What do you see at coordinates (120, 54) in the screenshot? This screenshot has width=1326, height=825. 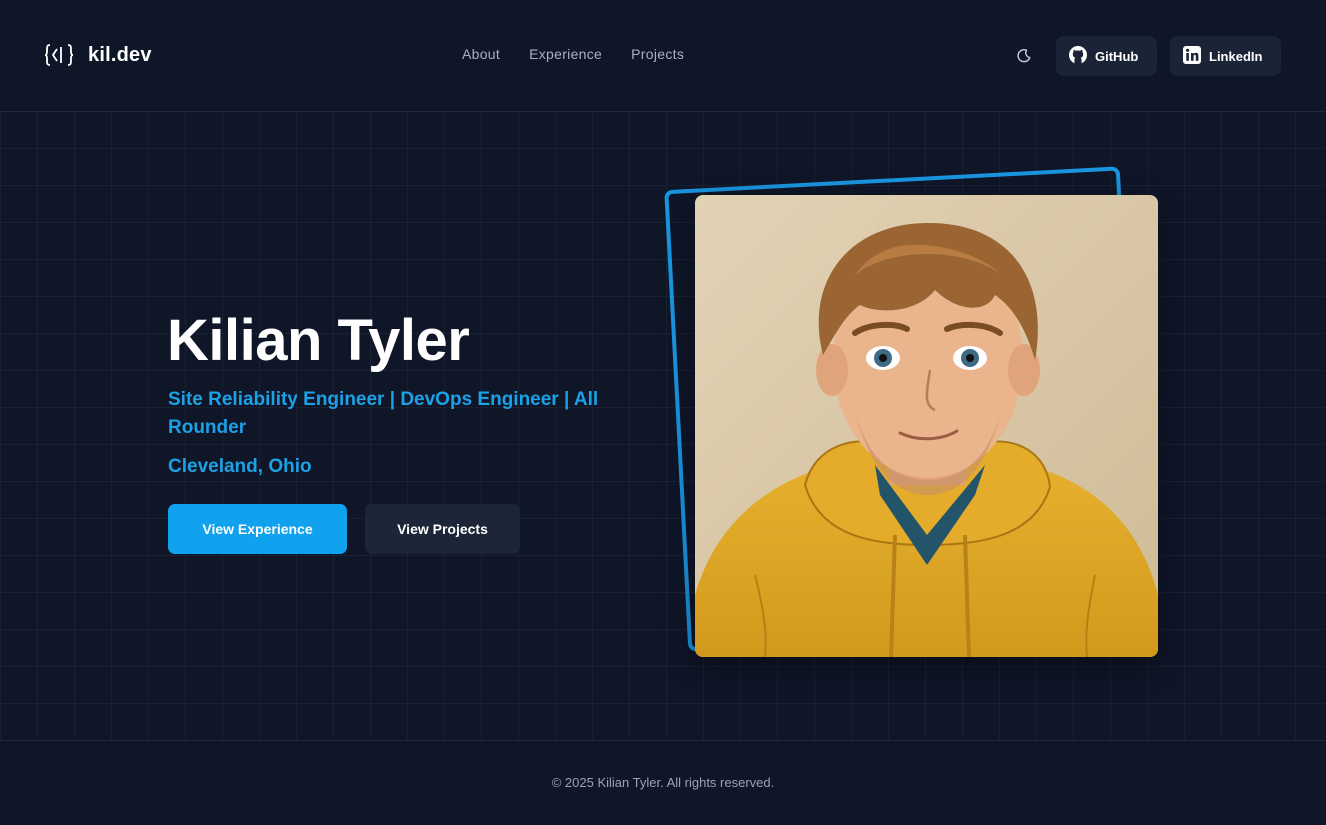 I see `logo-text: kil.dev` at bounding box center [120, 54].